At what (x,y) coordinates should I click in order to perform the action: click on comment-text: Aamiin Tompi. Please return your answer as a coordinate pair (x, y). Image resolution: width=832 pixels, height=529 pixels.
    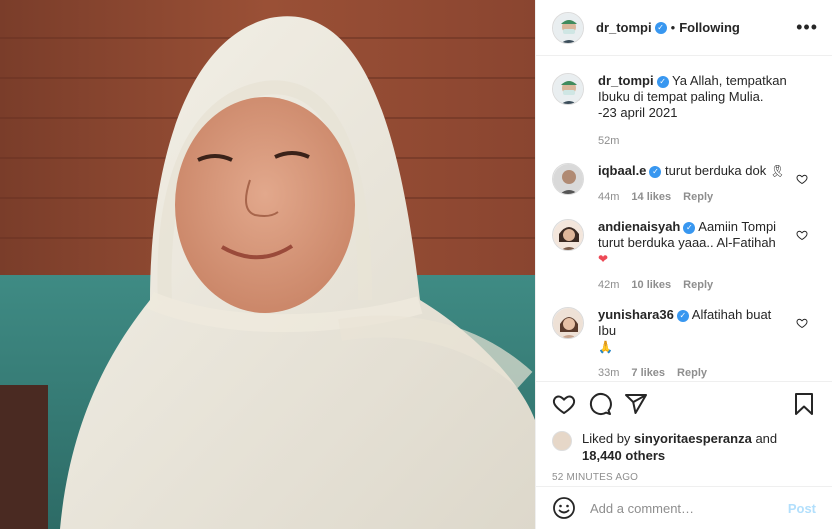
    Looking at the image, I should click on (737, 226).